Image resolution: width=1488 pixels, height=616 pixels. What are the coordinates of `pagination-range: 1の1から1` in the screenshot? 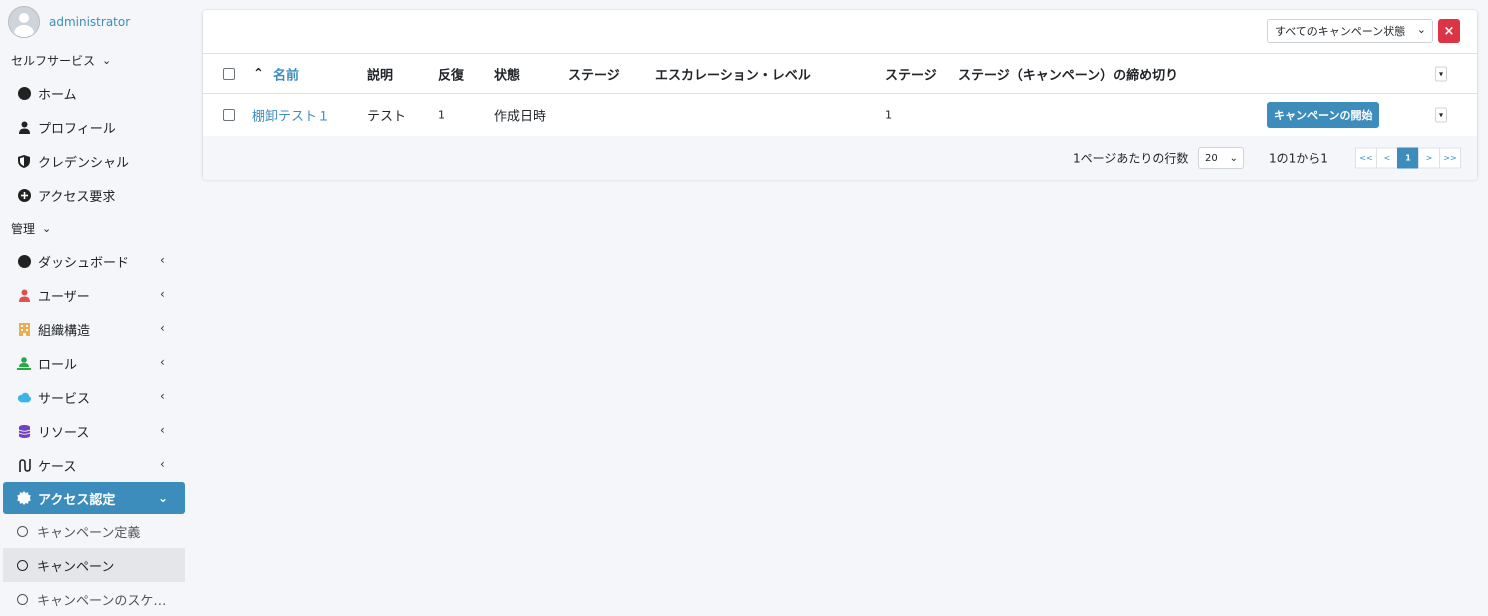 It's located at (1298, 158).